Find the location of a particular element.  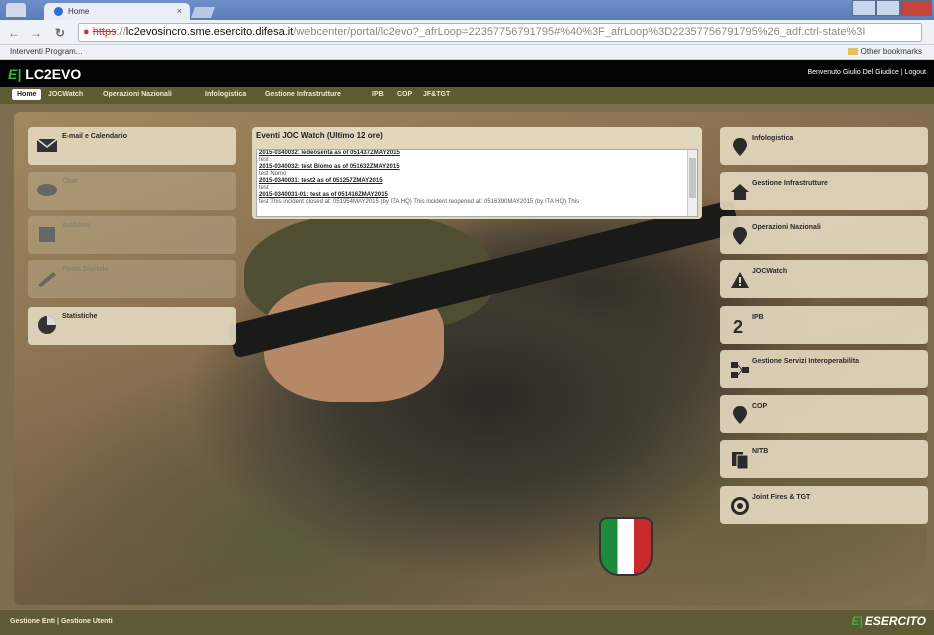

panel-archive-label: Archivio is located at coordinates (76, 225).